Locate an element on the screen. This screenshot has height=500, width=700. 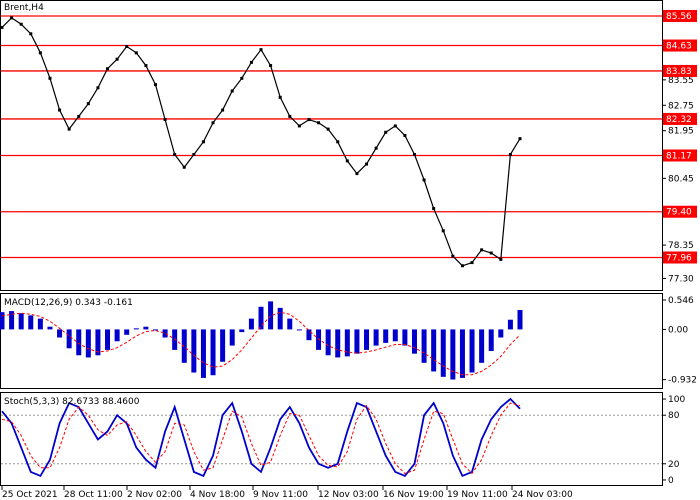
macd-tick-label-0: 0.546 is located at coordinates (681, 301).